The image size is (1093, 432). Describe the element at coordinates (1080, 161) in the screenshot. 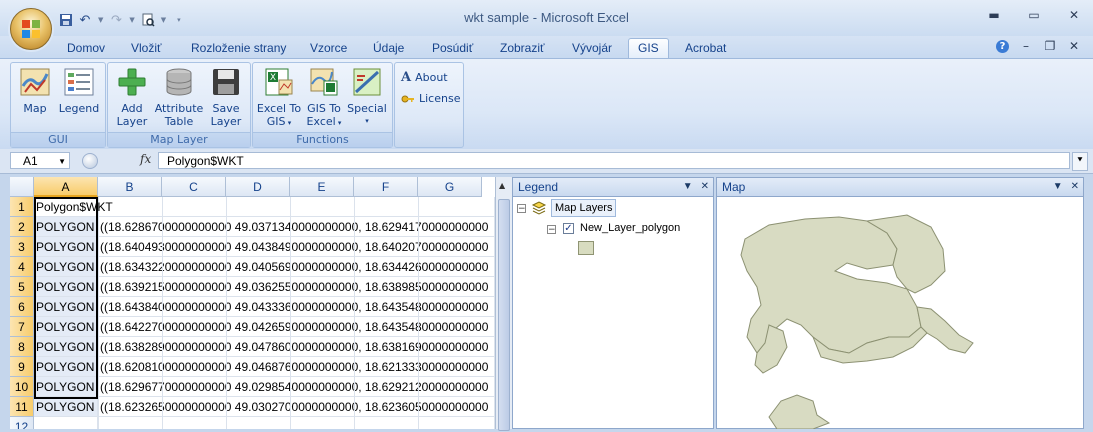

I see `expand-formula-bar-icon: ⯆` at that location.